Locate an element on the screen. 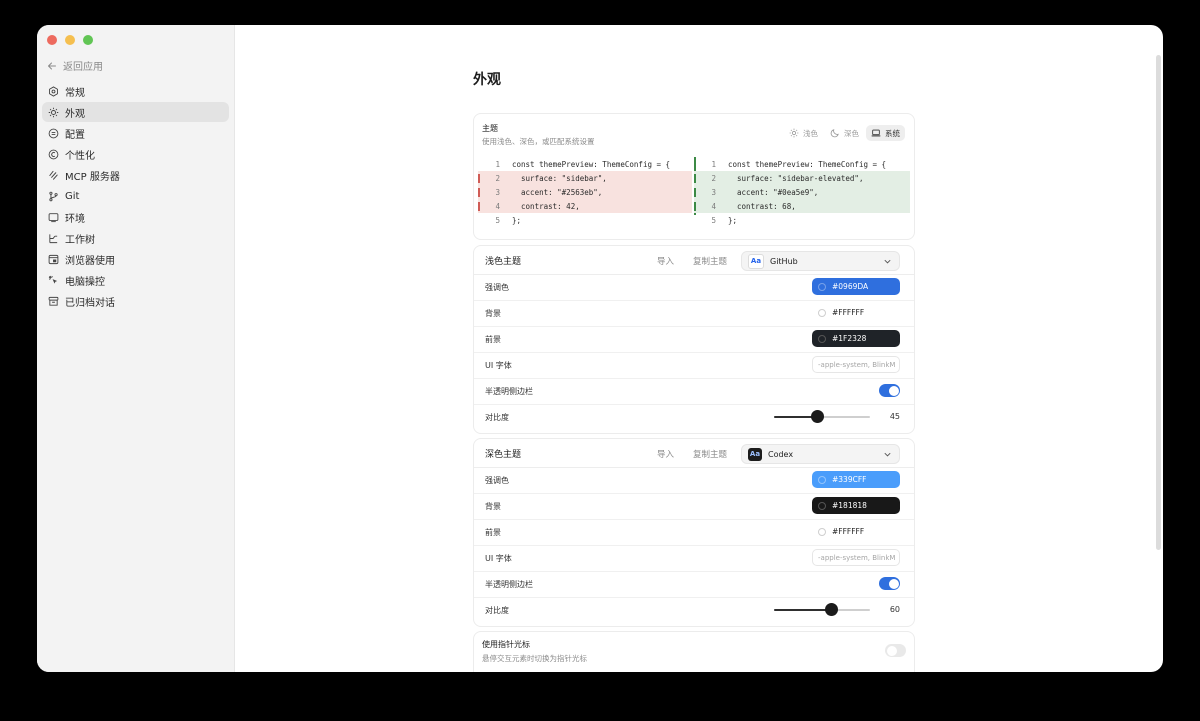  sidebar-item-personalize: 个性化 is located at coordinates (135, 154).